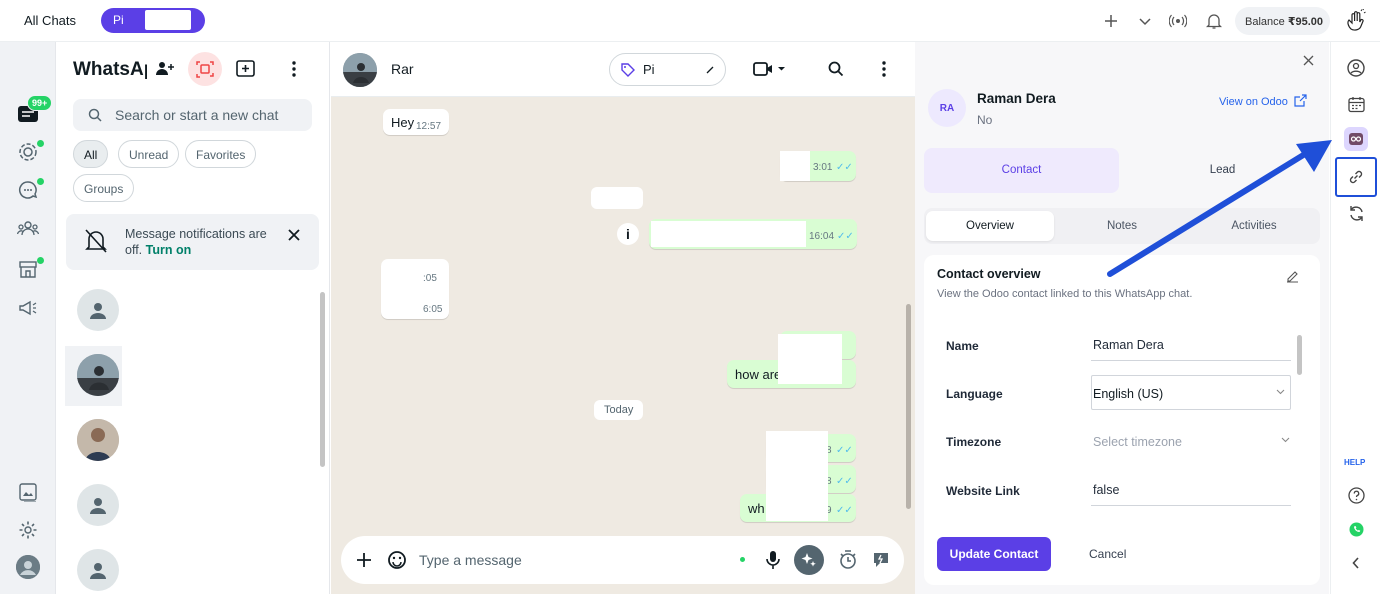 This screenshot has height=594, width=1380. Describe the element at coordinates (818, 166) in the screenshot. I see `outgoing-message: 3:01 ✓✓` at that location.